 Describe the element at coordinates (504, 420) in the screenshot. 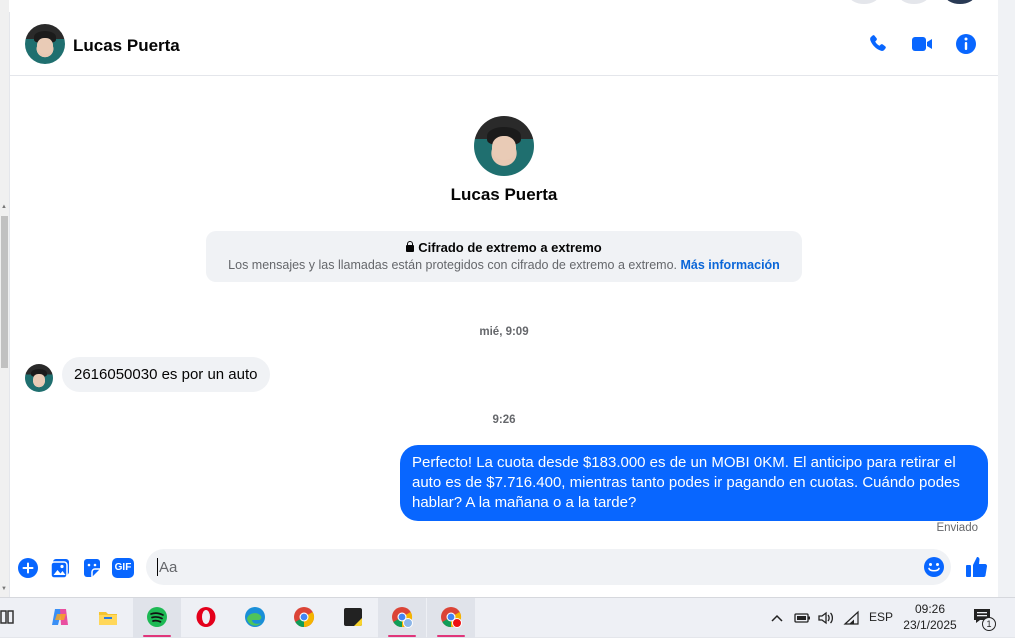

I see `message-timestamp: 9:26` at that location.